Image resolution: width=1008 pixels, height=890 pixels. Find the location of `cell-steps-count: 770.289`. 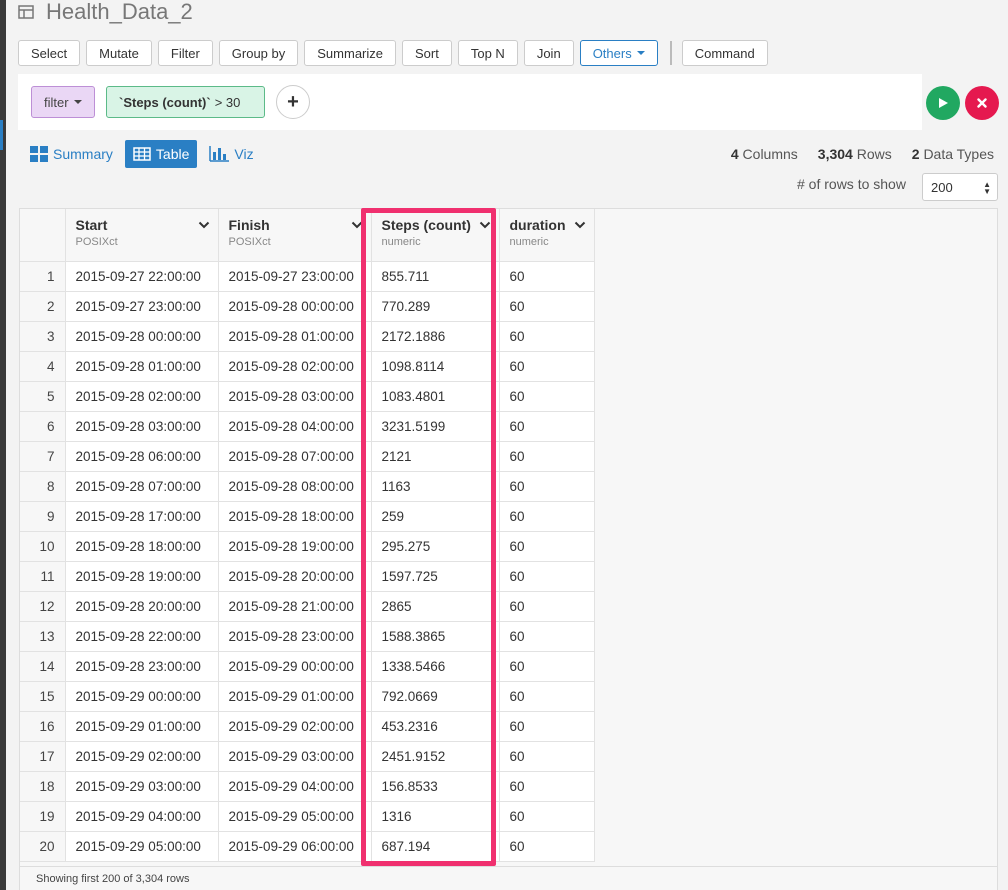

cell-steps-count: 770.289 is located at coordinates (435, 306).